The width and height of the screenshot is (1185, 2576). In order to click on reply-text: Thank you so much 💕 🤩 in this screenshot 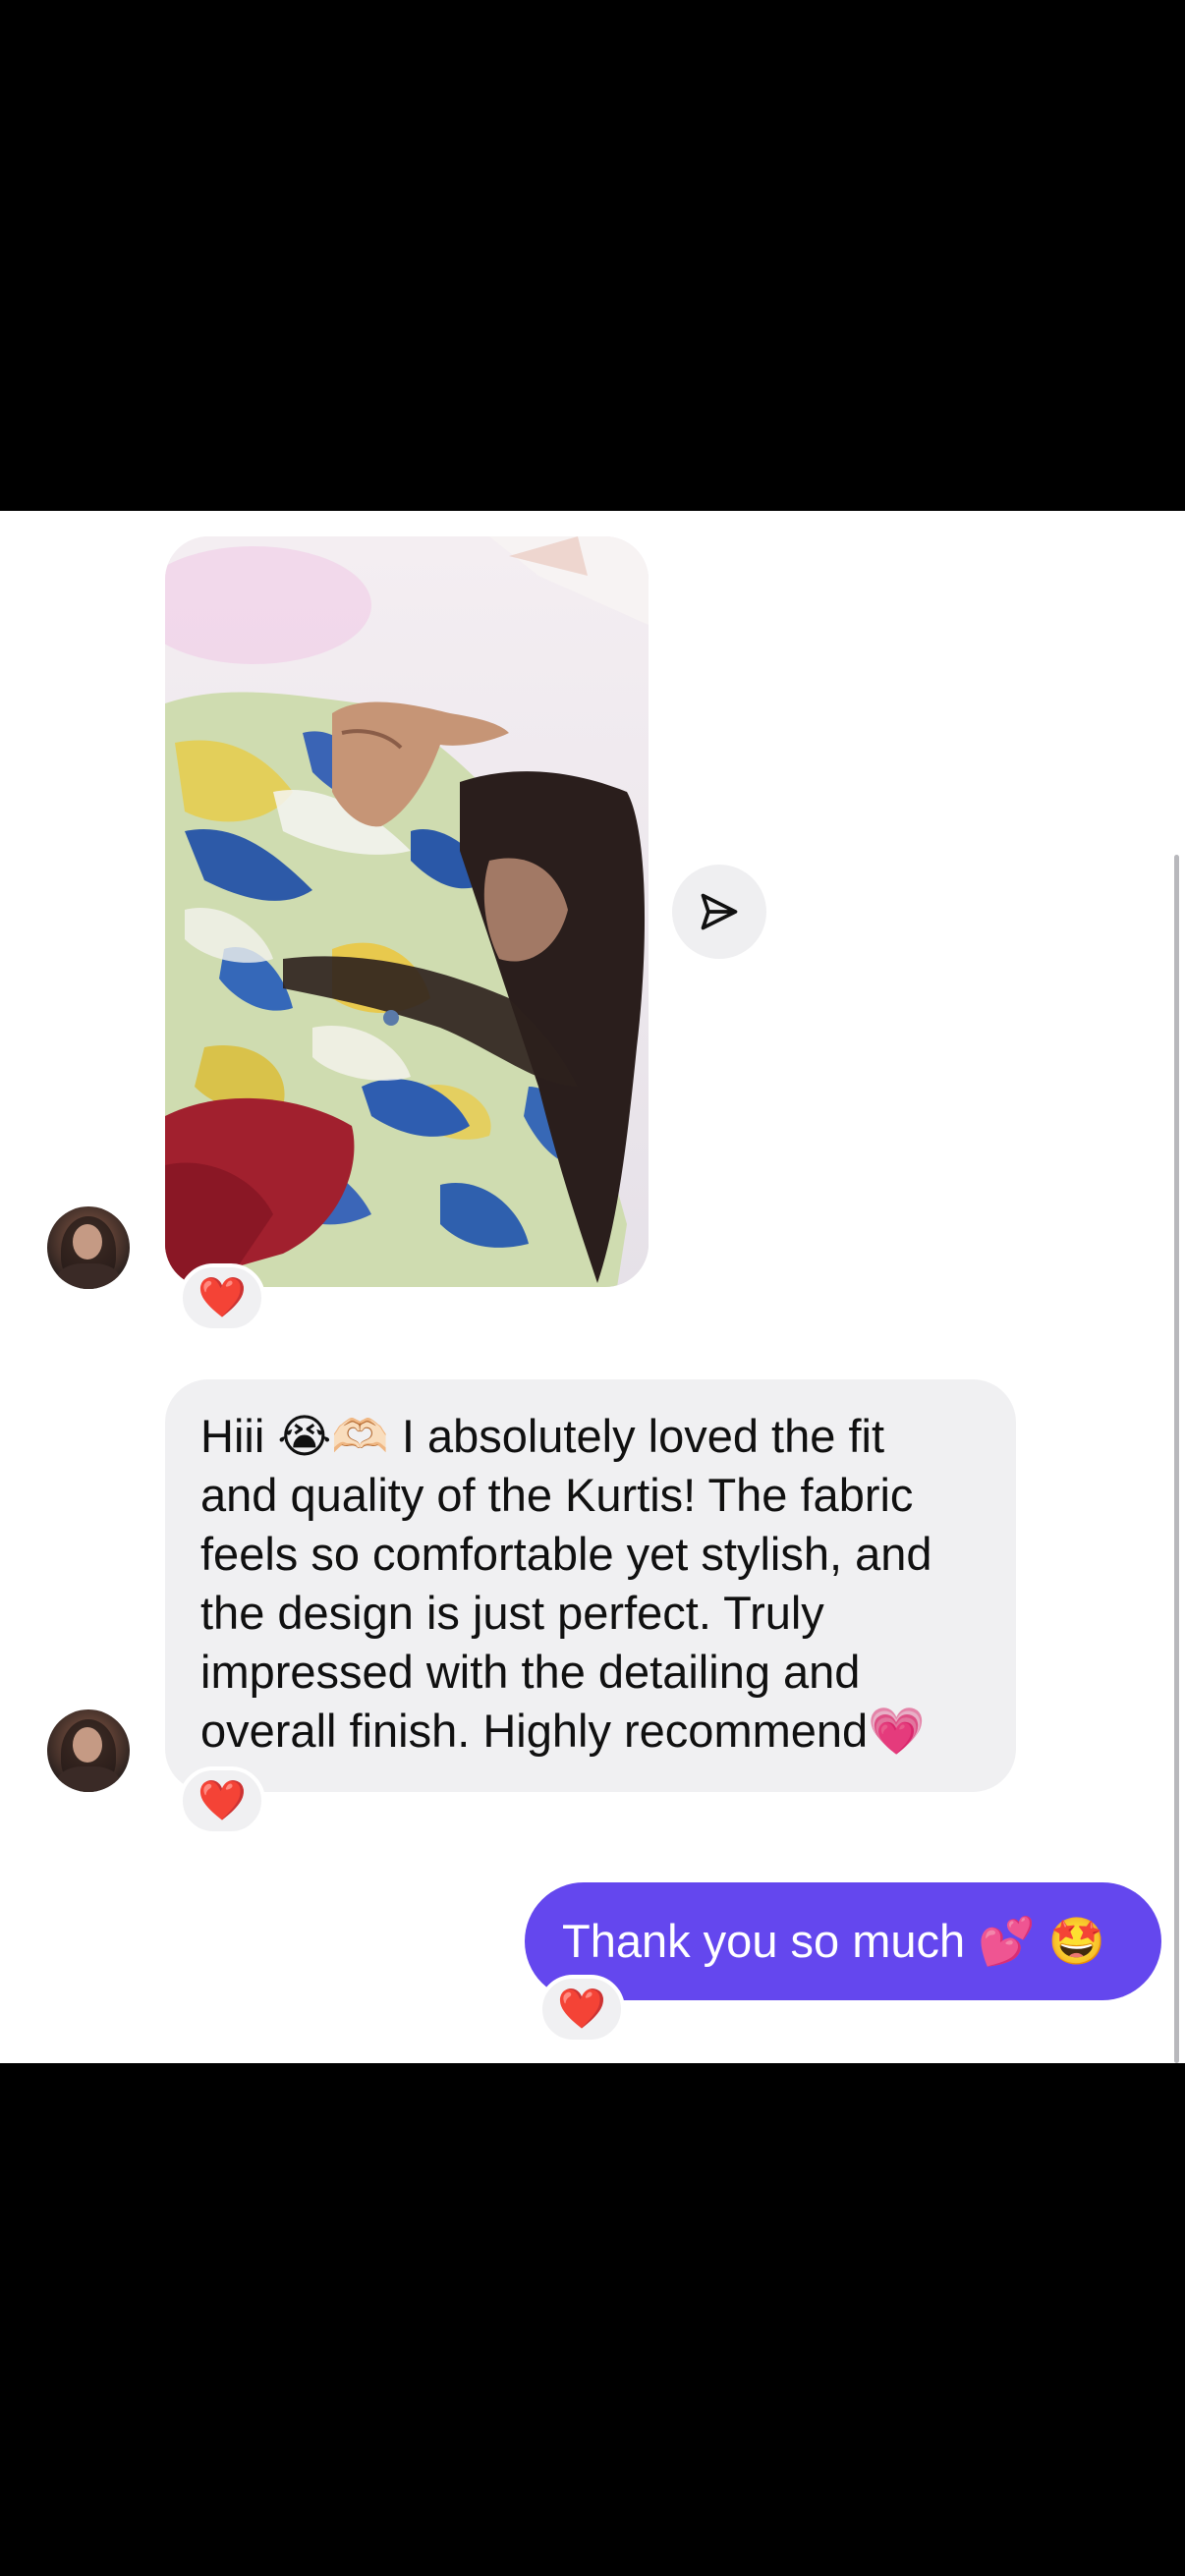, I will do `click(834, 1941)`.